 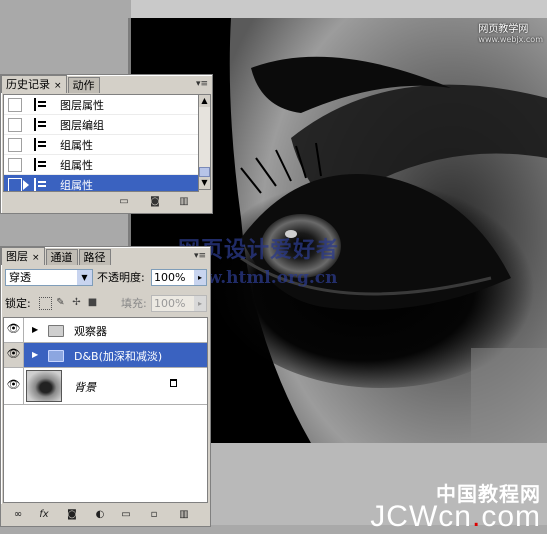 I want to click on history-footer: ▭ ◙ ▥, so click(x=106, y=203).